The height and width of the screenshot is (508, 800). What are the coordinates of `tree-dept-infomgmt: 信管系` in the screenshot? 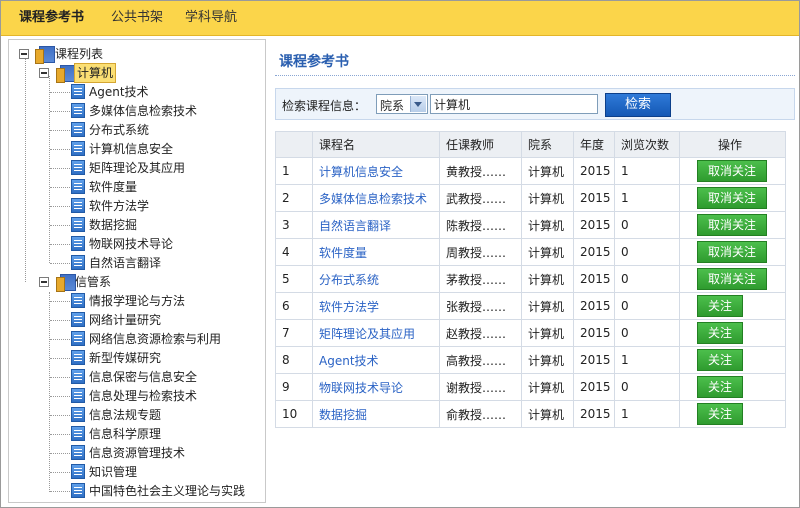 It's located at (149, 282).